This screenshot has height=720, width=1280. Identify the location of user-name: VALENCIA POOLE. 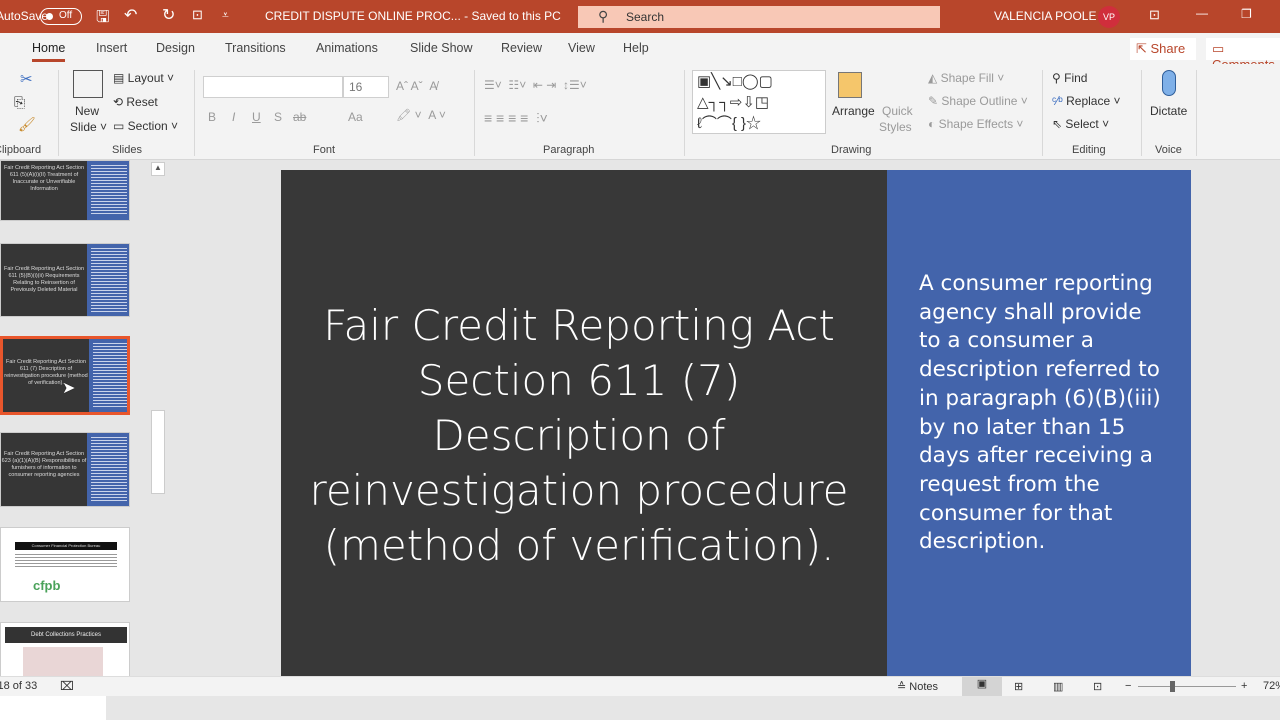
(1045, 16).